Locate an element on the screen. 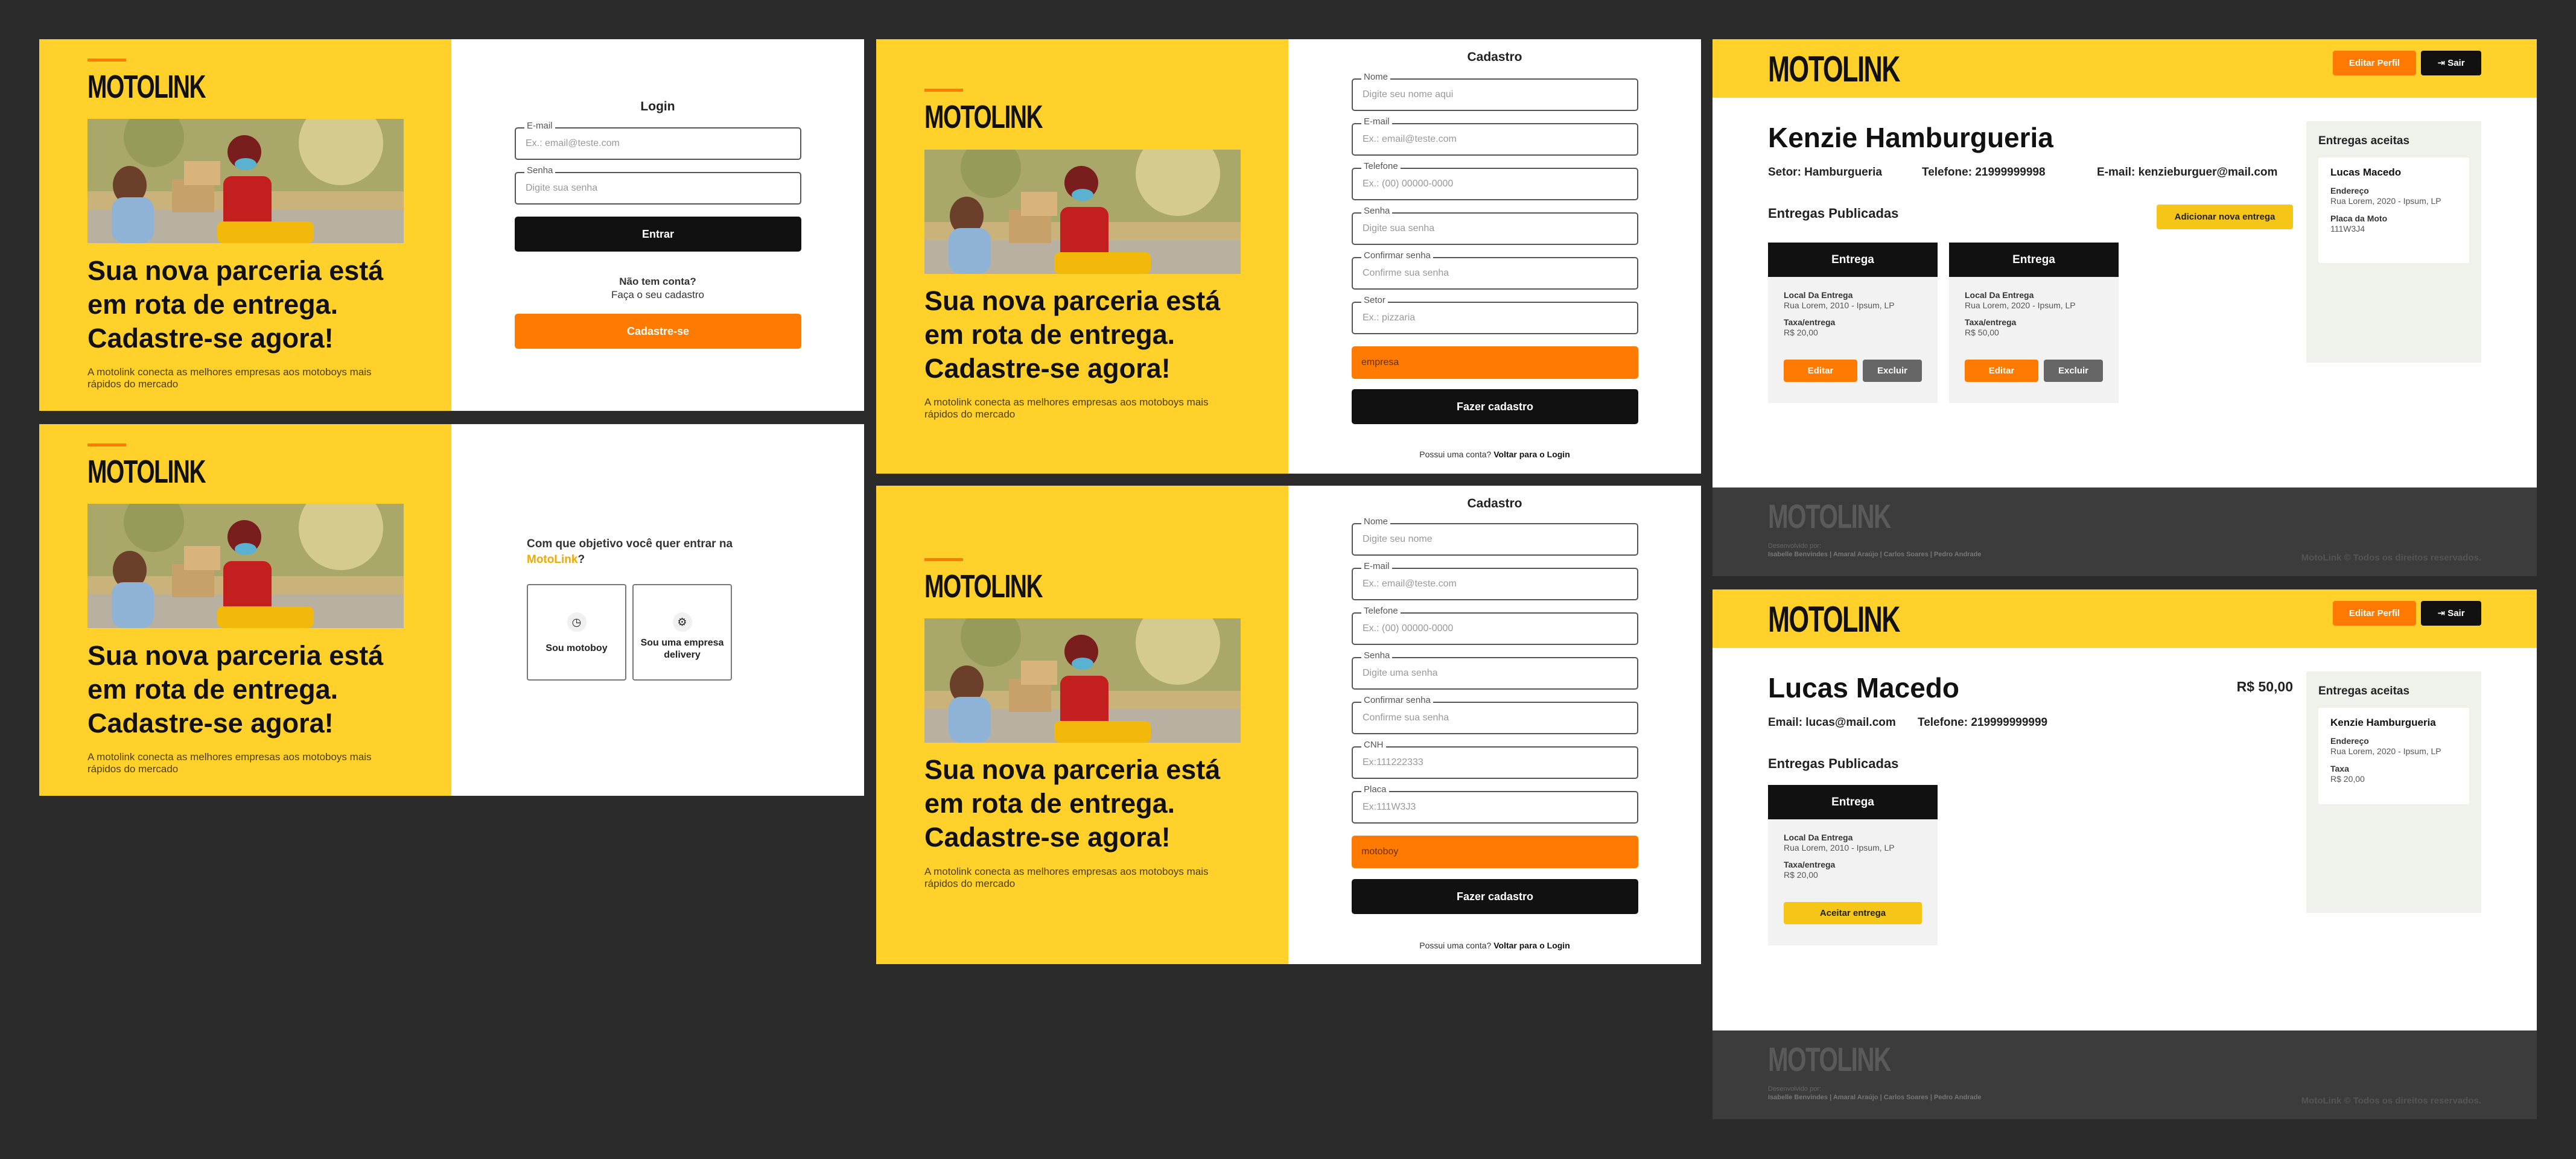 The image size is (2576, 1159). add-delivery-button: Adicionar nova entrega is located at coordinates (2225, 217).